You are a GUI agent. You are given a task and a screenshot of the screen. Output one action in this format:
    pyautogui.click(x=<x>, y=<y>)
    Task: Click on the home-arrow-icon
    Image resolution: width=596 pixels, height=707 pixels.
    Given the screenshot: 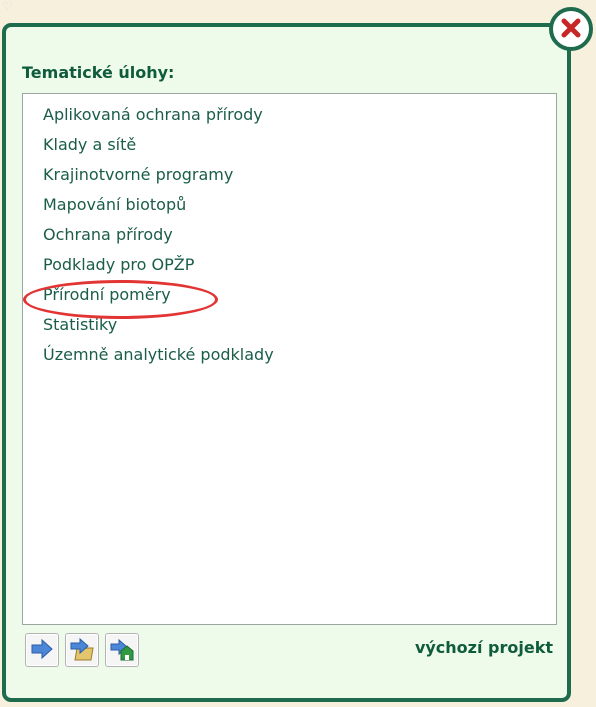 What is the action you would take?
    pyautogui.click(x=122, y=650)
    